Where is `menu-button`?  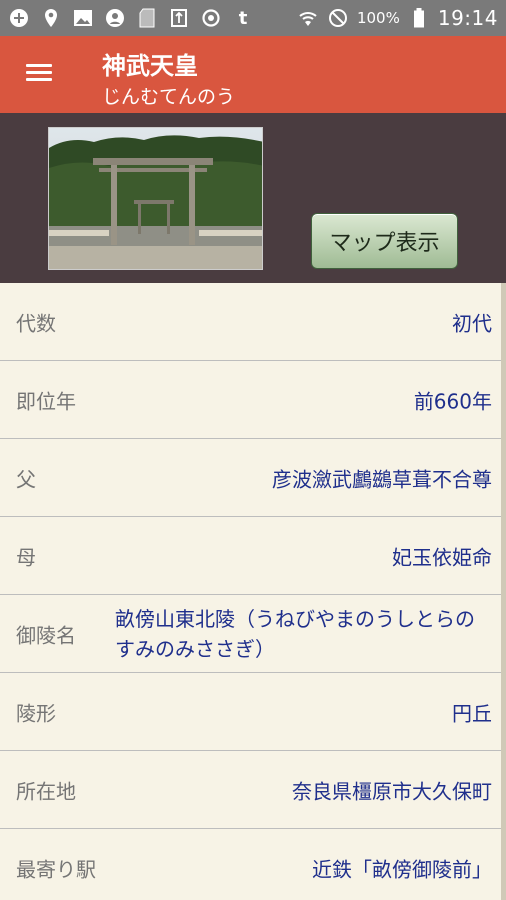
menu-button is located at coordinates (39, 75).